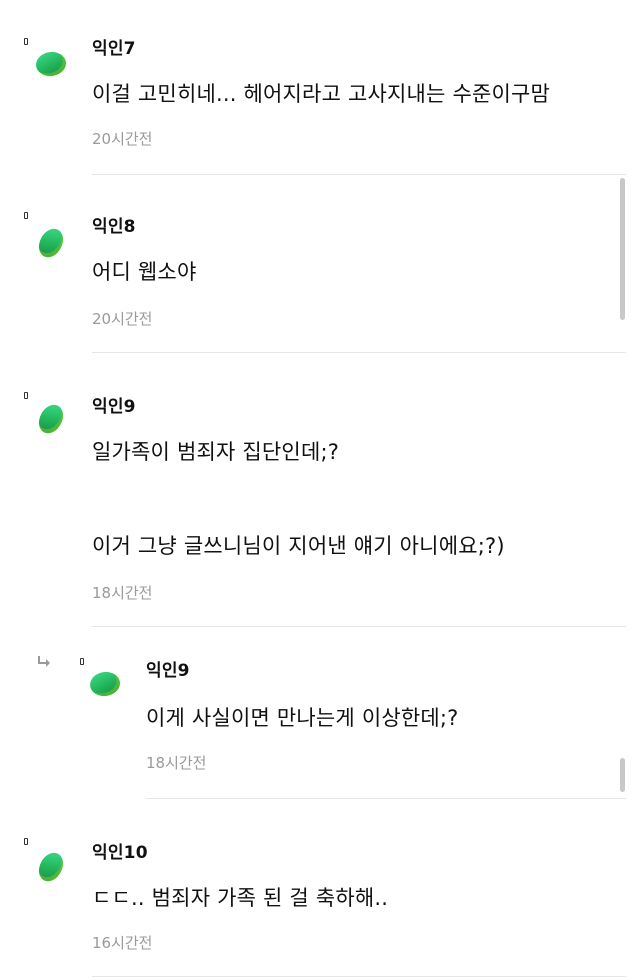 The height and width of the screenshot is (980, 640). I want to click on comment-text: 이게 사실이면 만나는게 이상한데;?, so click(302, 718).